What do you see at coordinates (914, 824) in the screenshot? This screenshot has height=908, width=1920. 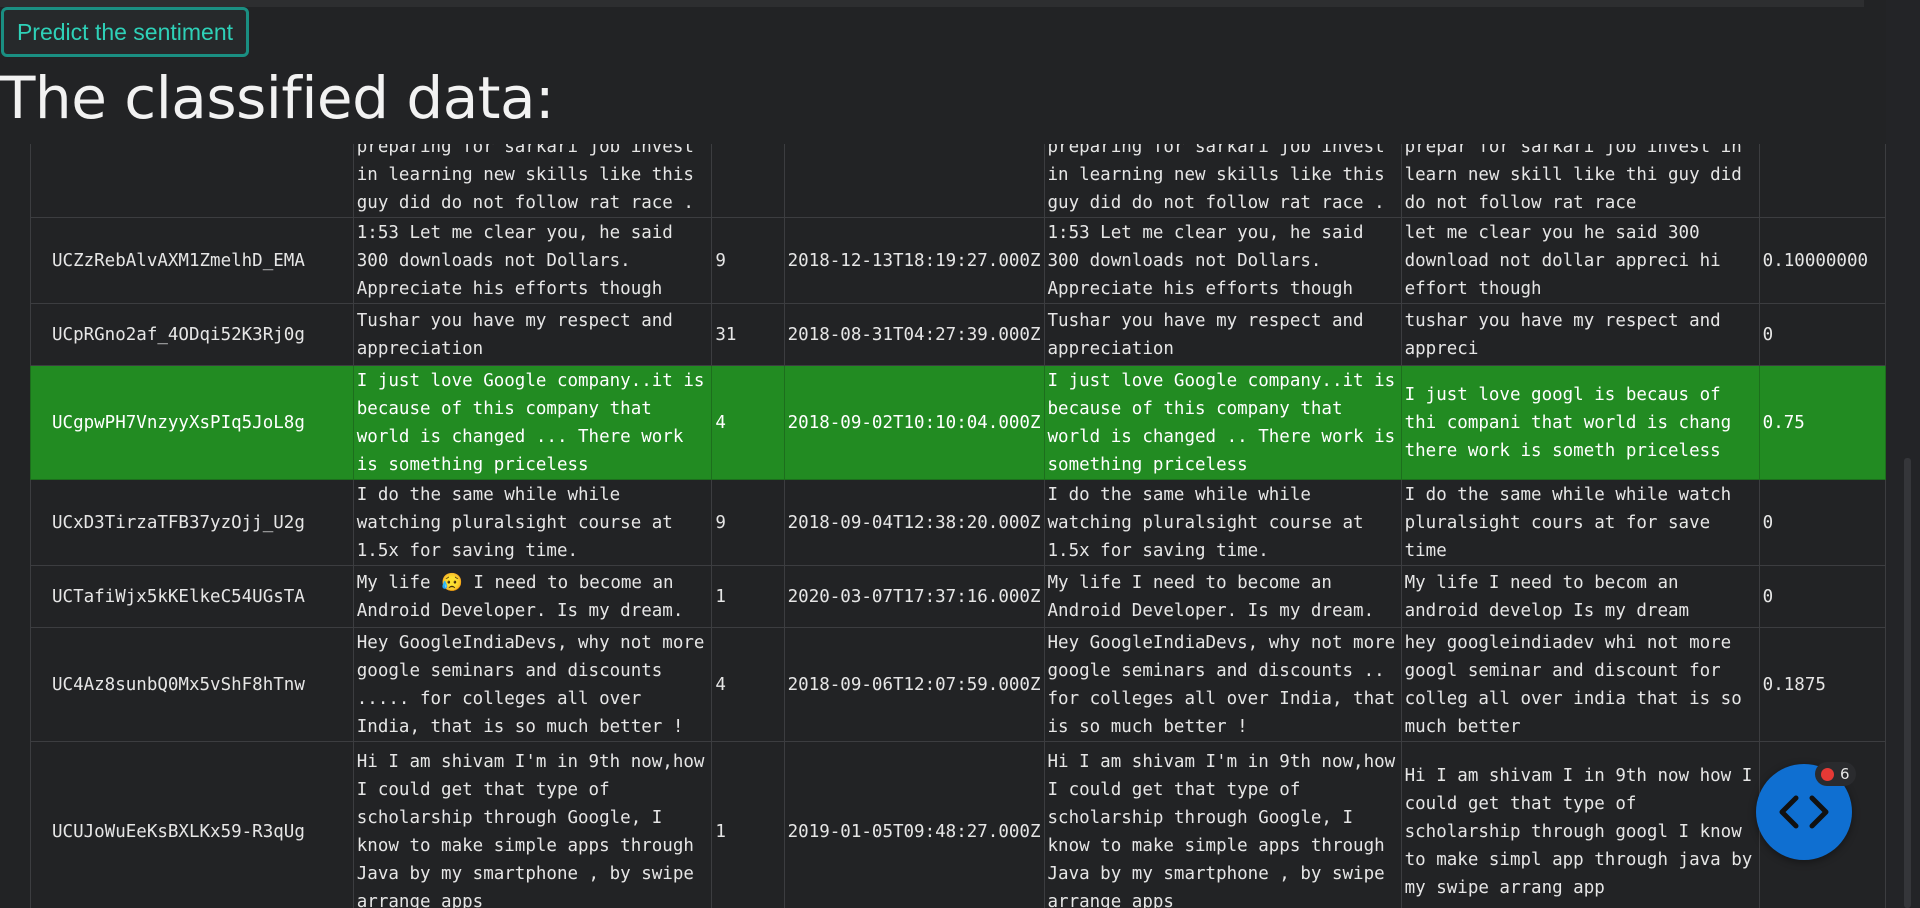 I see `timestamp-cell: 2019-01-05T09:48:27.000Z` at bounding box center [914, 824].